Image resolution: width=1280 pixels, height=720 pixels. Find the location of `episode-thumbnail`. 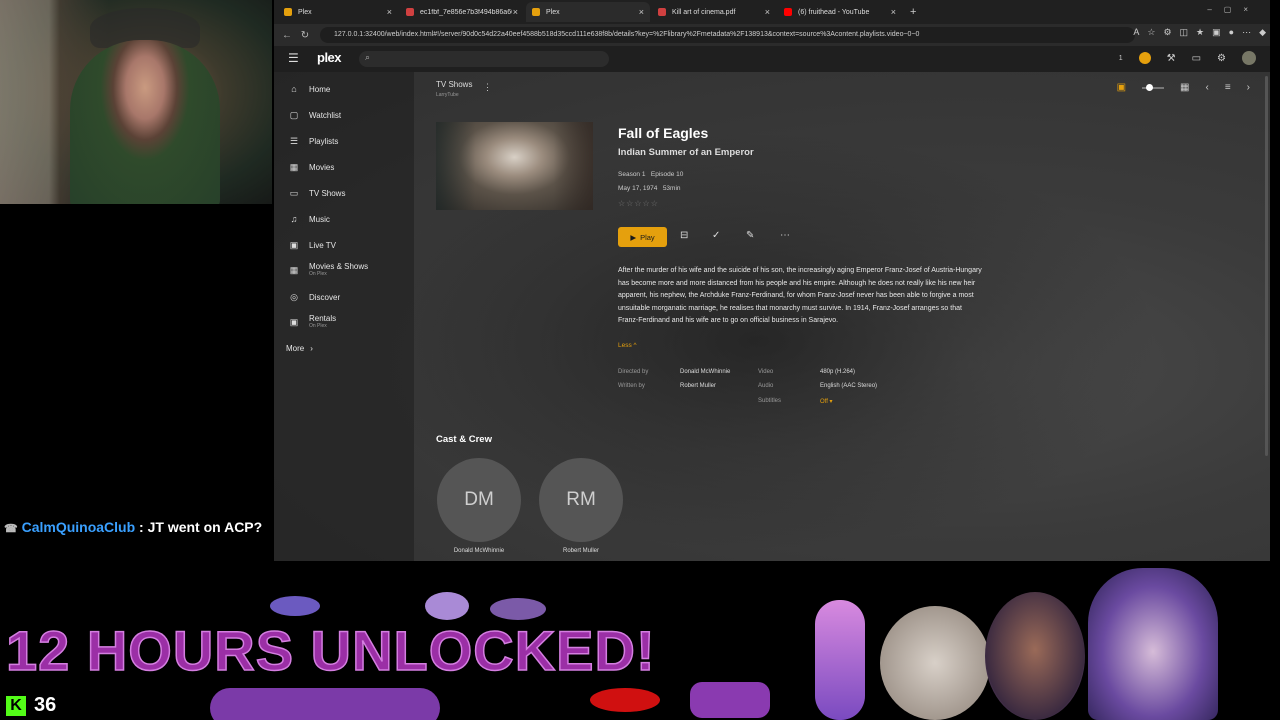

episode-thumbnail is located at coordinates (514, 166).